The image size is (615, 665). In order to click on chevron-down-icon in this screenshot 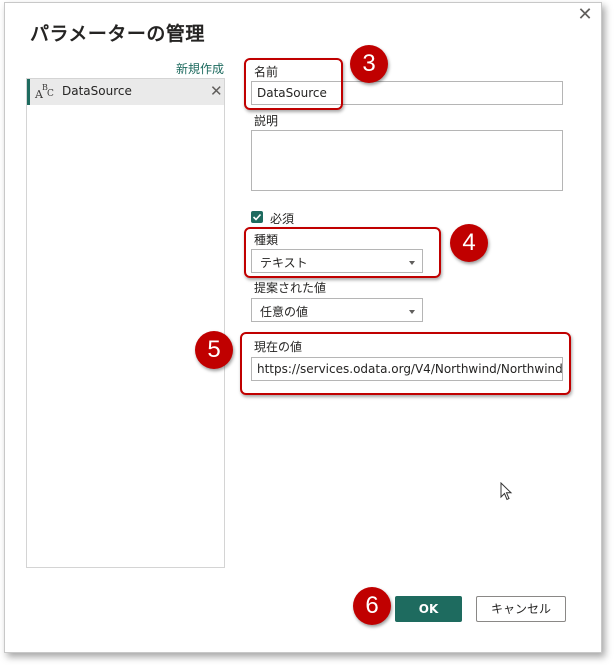, I will do `click(412, 312)`.